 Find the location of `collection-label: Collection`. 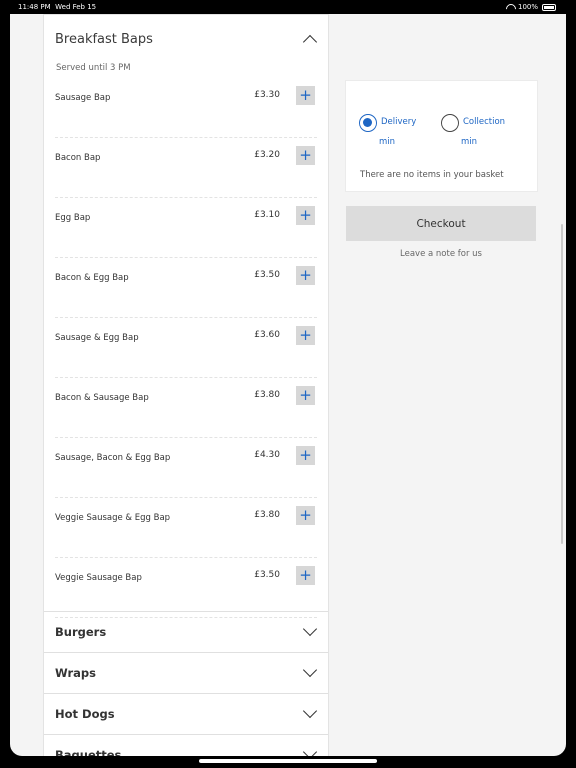

collection-label: Collection is located at coordinates (484, 122).